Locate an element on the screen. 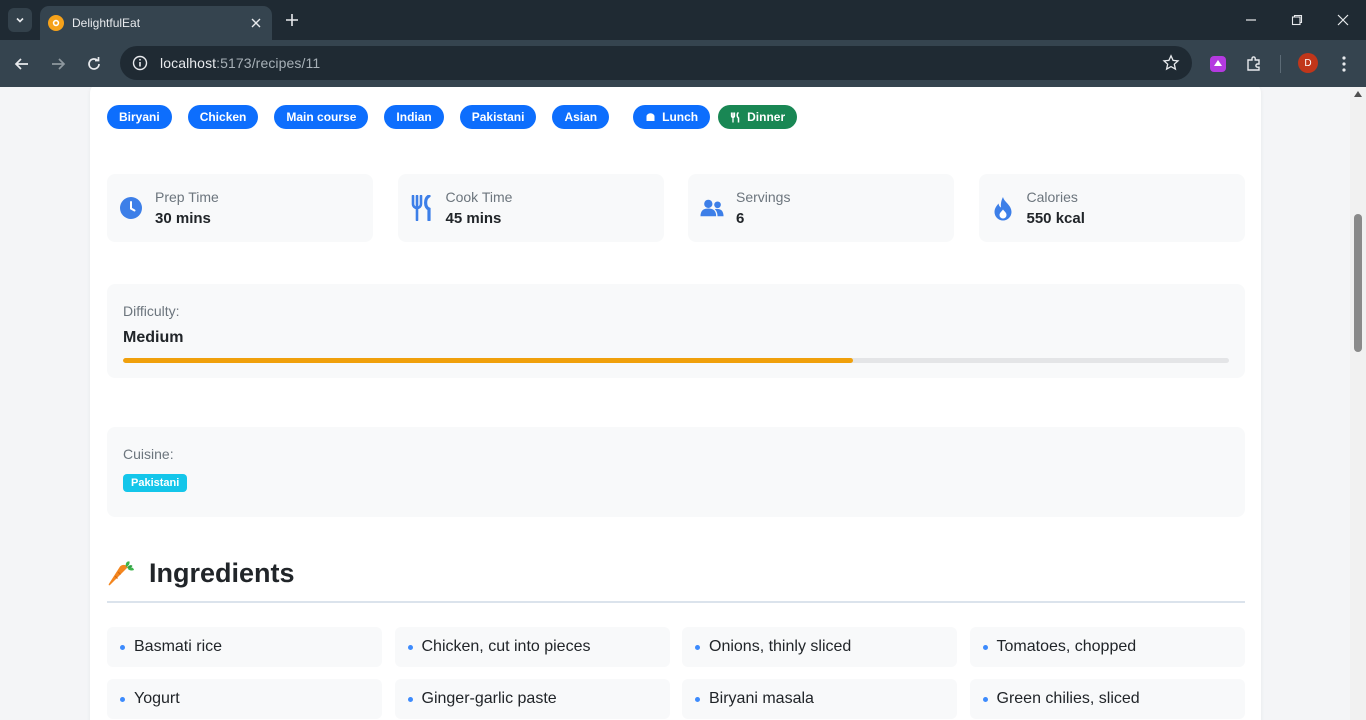 The image size is (1366, 720). minimize-icon is located at coordinates (1251, 20).